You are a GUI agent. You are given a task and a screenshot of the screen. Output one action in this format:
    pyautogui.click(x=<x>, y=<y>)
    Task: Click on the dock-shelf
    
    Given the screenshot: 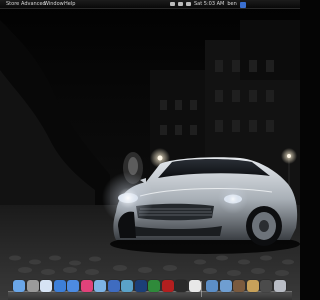 What is the action you would take?
    pyautogui.click(x=150, y=295)
    